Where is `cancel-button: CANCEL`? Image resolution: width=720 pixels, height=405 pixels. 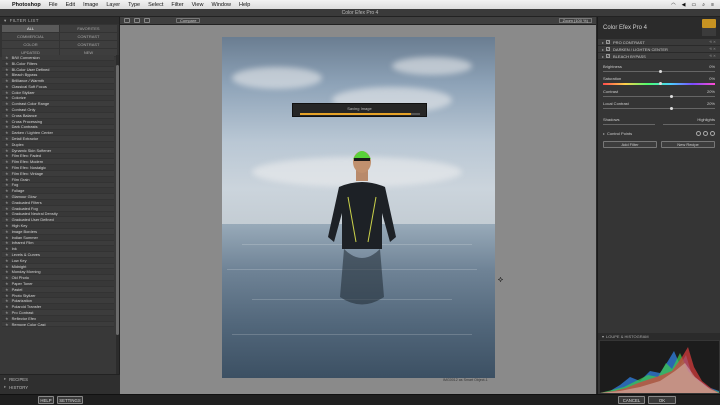 cancel-button: CANCEL is located at coordinates (631, 400).